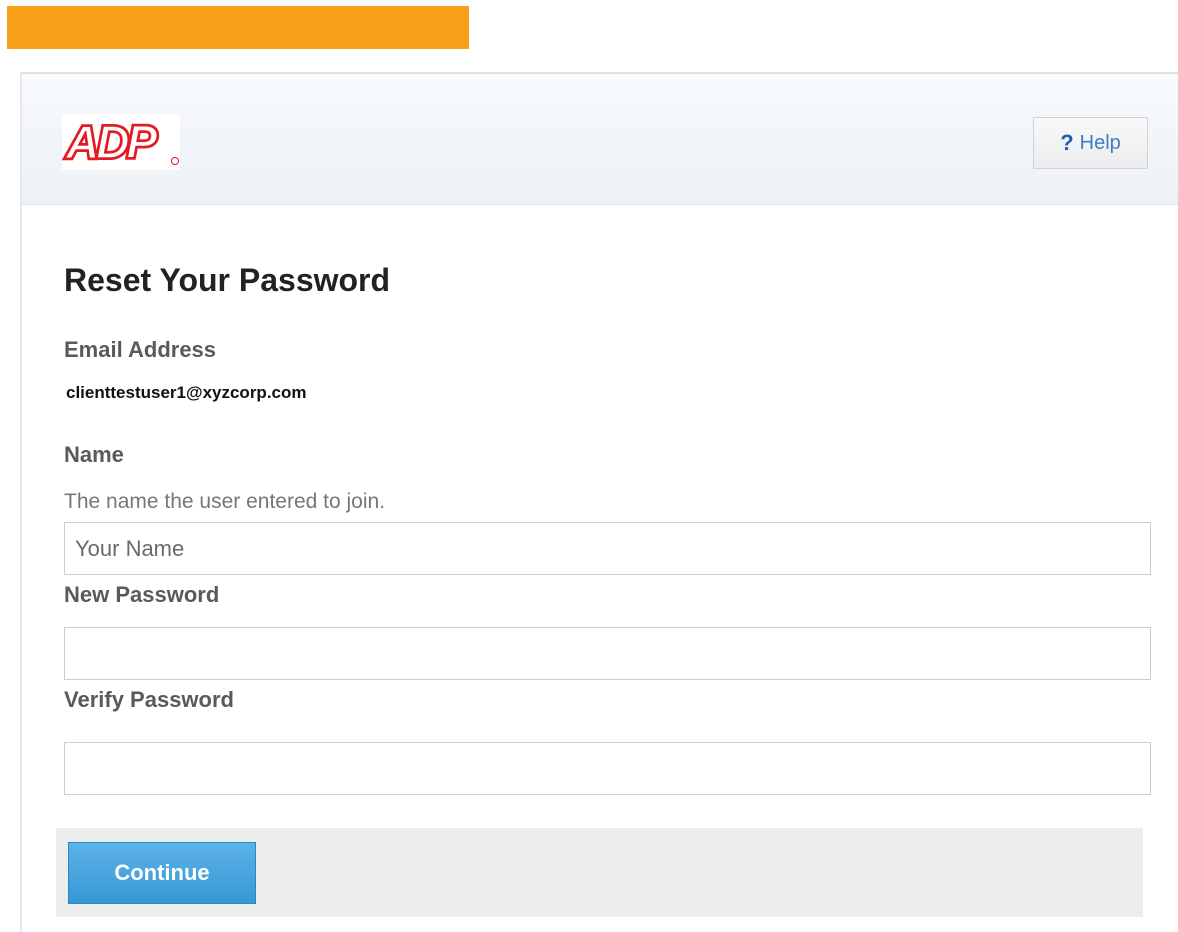  I want to click on name-hint: The name the user entered to join., so click(225, 501).